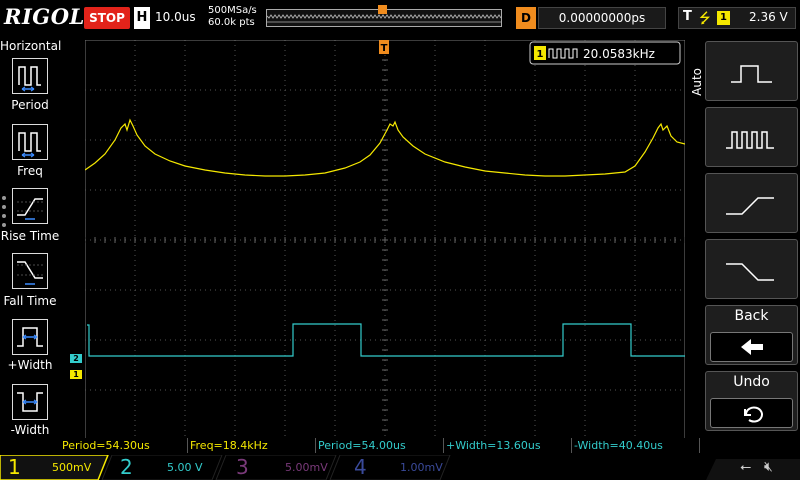  I want to click on measurement-ch1-period: Period=54.30us, so click(124, 445).